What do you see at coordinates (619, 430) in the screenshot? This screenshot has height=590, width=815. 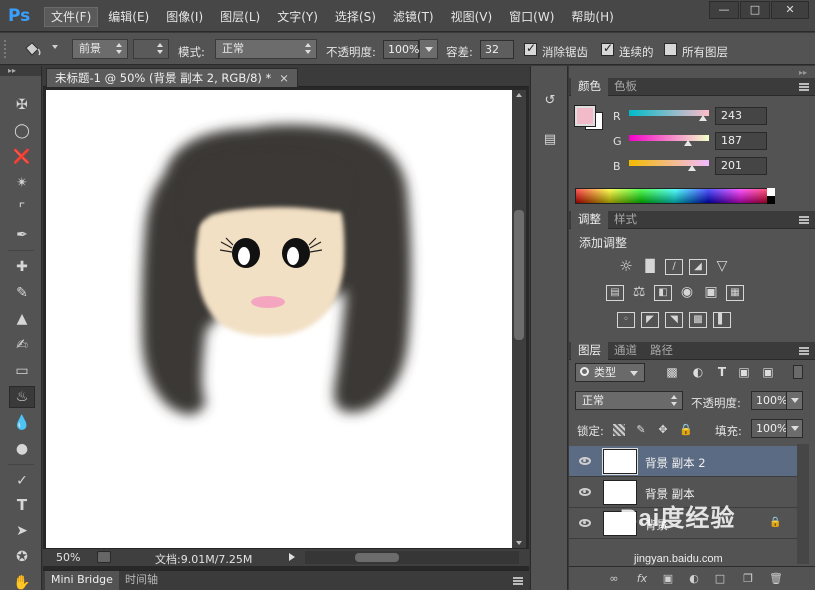 I see `lock-transparent-icon` at bounding box center [619, 430].